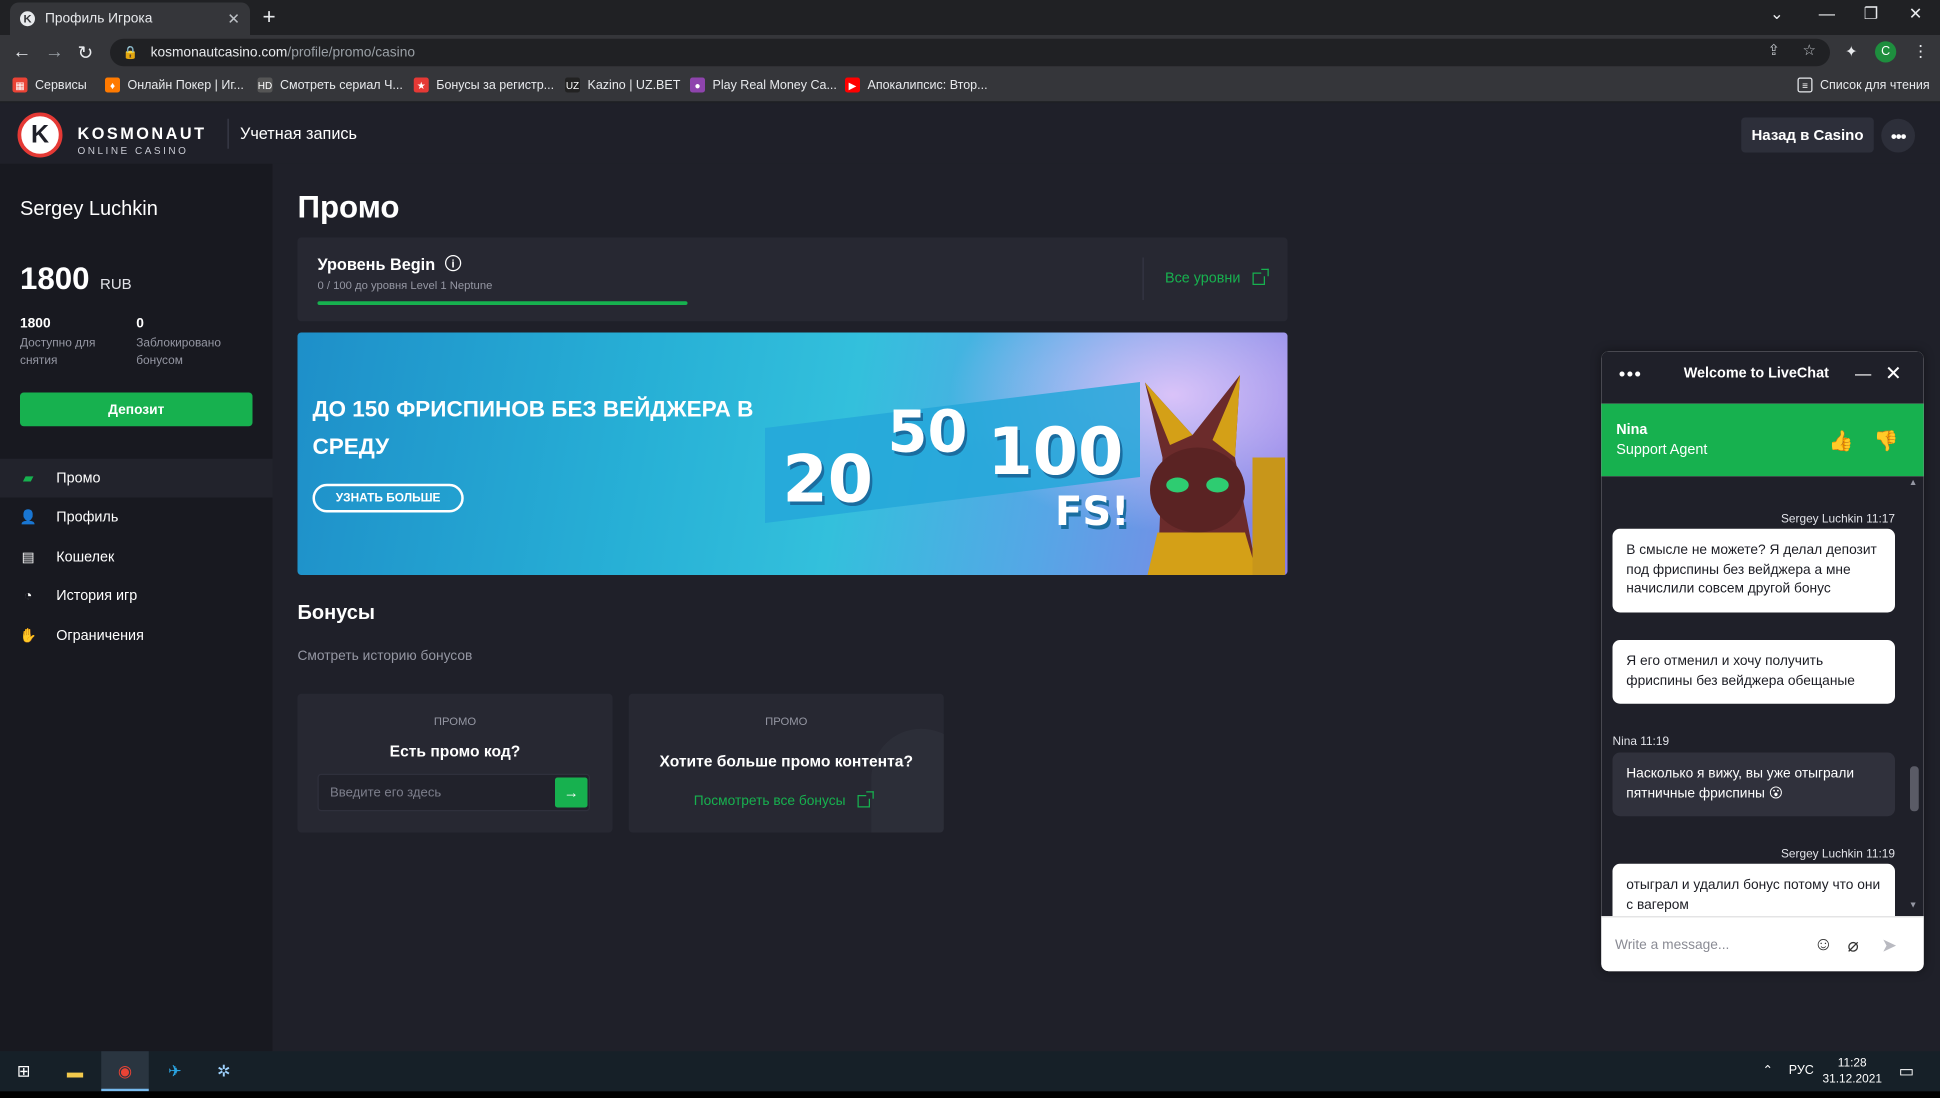 This screenshot has height=1098, width=1940. I want to click on language-indicator: РУС, so click(1801, 1071).